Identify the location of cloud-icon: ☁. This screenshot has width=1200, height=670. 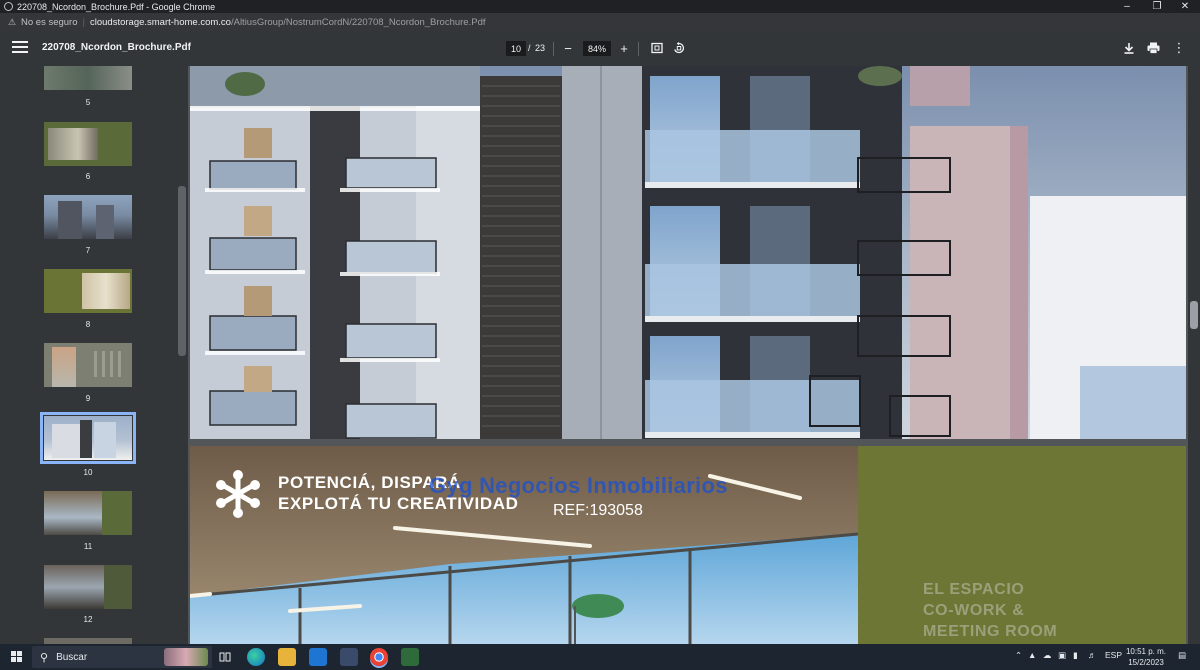
(1047, 655).